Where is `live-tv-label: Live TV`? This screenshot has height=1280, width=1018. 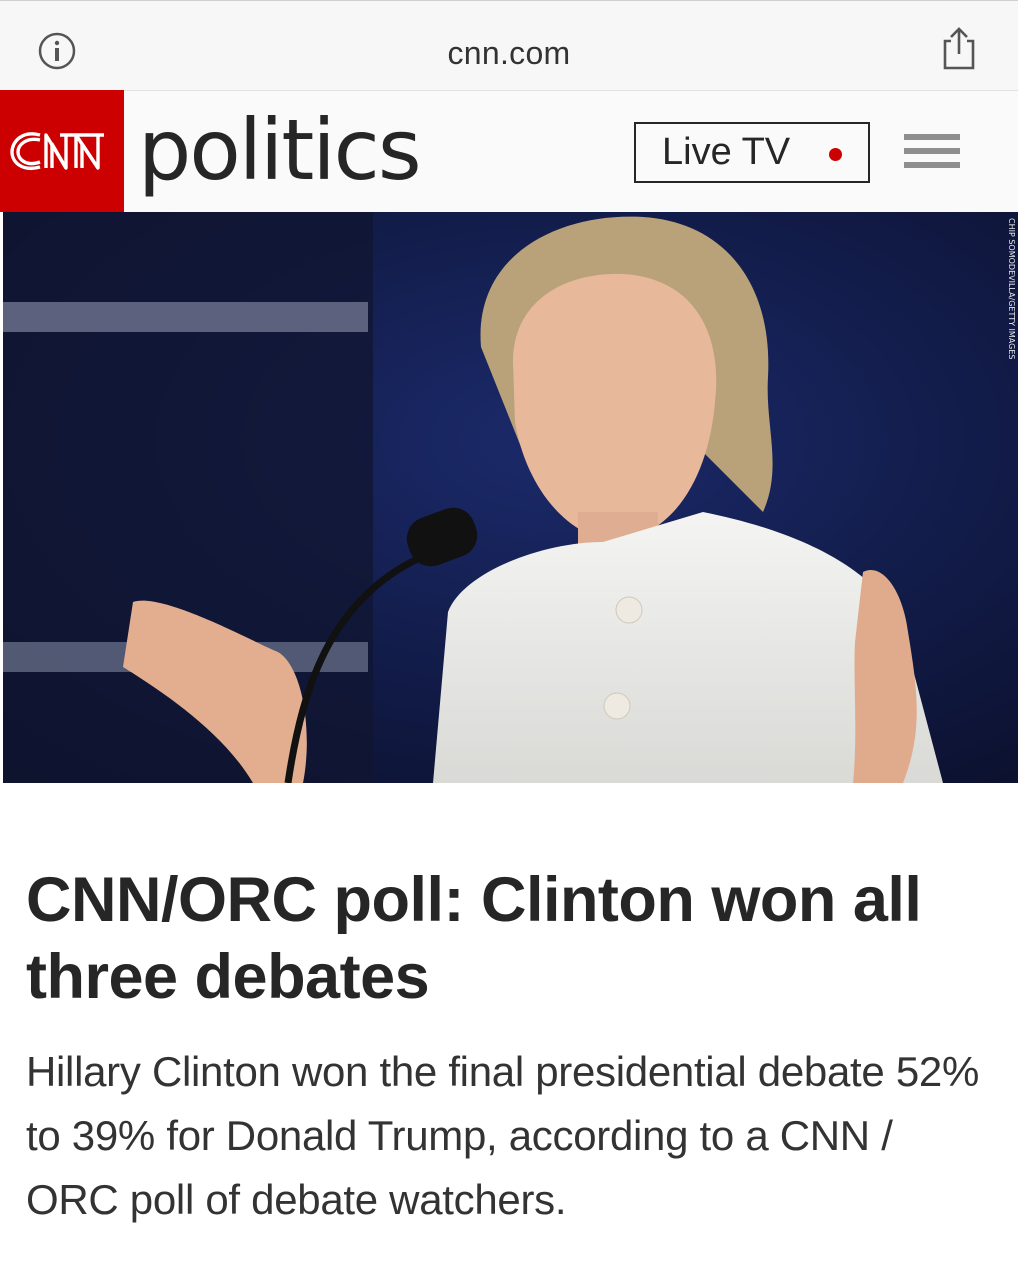
live-tv-label: Live TV is located at coordinates (726, 152).